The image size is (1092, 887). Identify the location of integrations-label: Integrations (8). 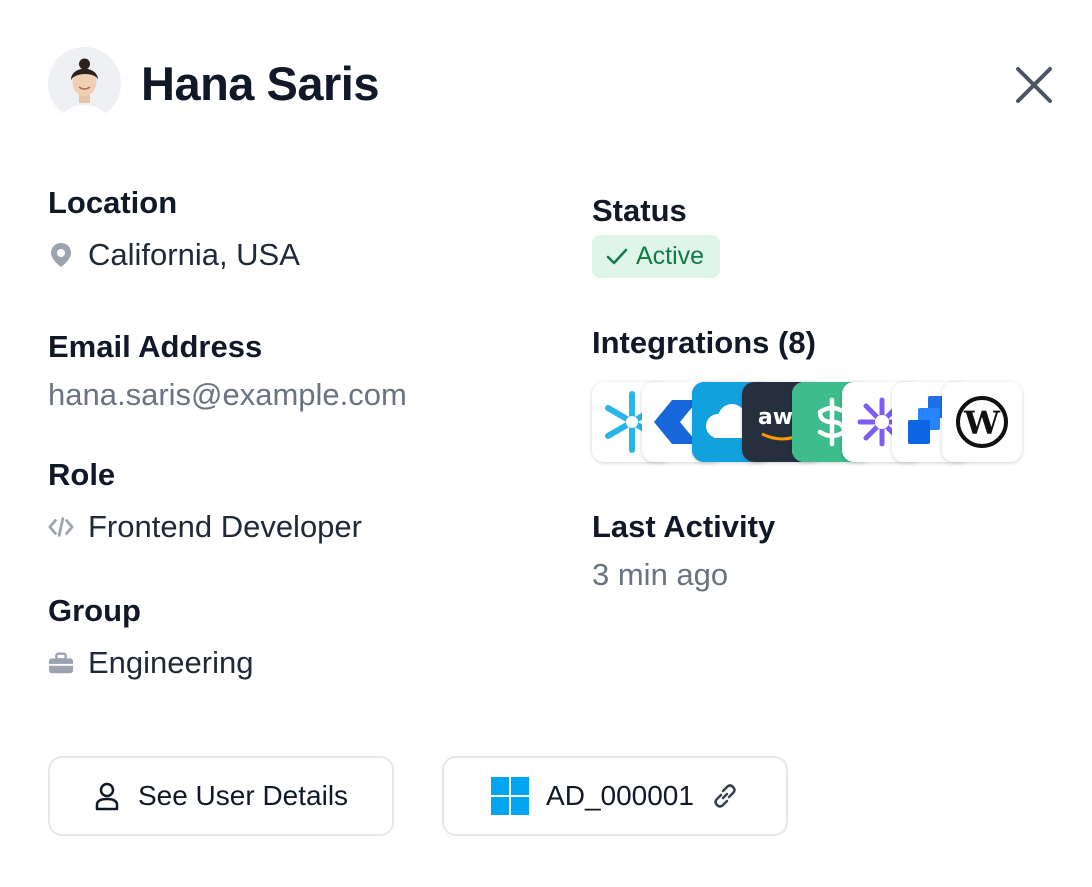
(704, 342).